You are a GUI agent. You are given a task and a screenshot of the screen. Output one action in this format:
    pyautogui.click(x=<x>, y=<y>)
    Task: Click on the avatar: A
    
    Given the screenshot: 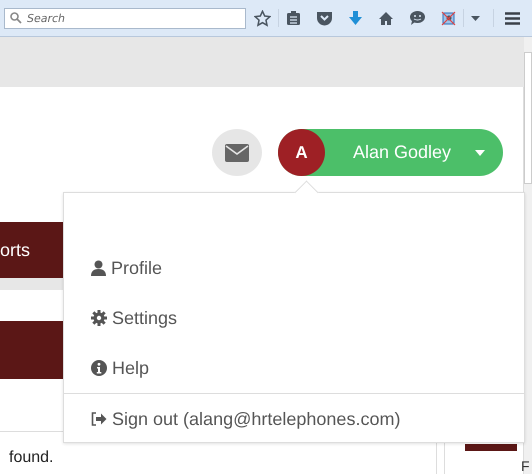 What is the action you would take?
    pyautogui.click(x=302, y=152)
    